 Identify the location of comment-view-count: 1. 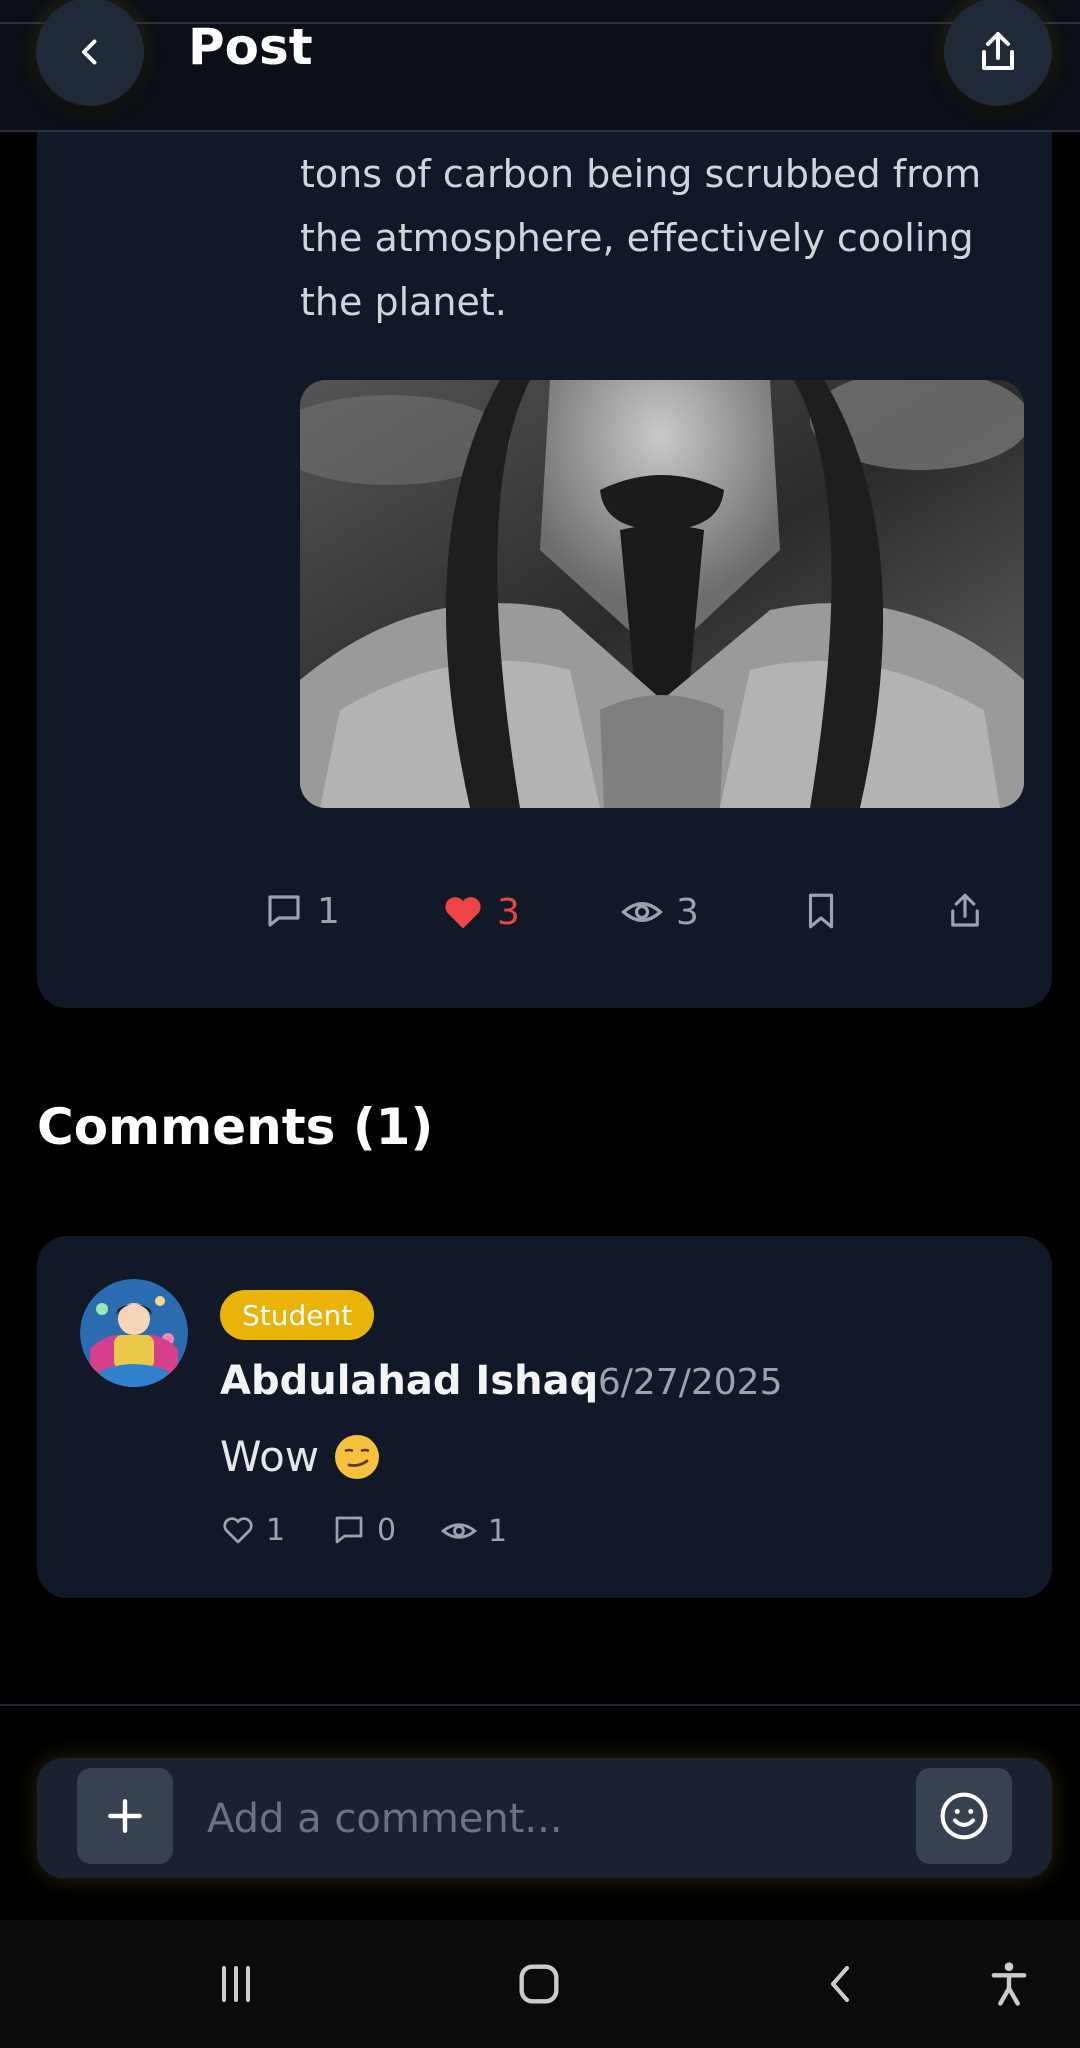
(498, 1531).